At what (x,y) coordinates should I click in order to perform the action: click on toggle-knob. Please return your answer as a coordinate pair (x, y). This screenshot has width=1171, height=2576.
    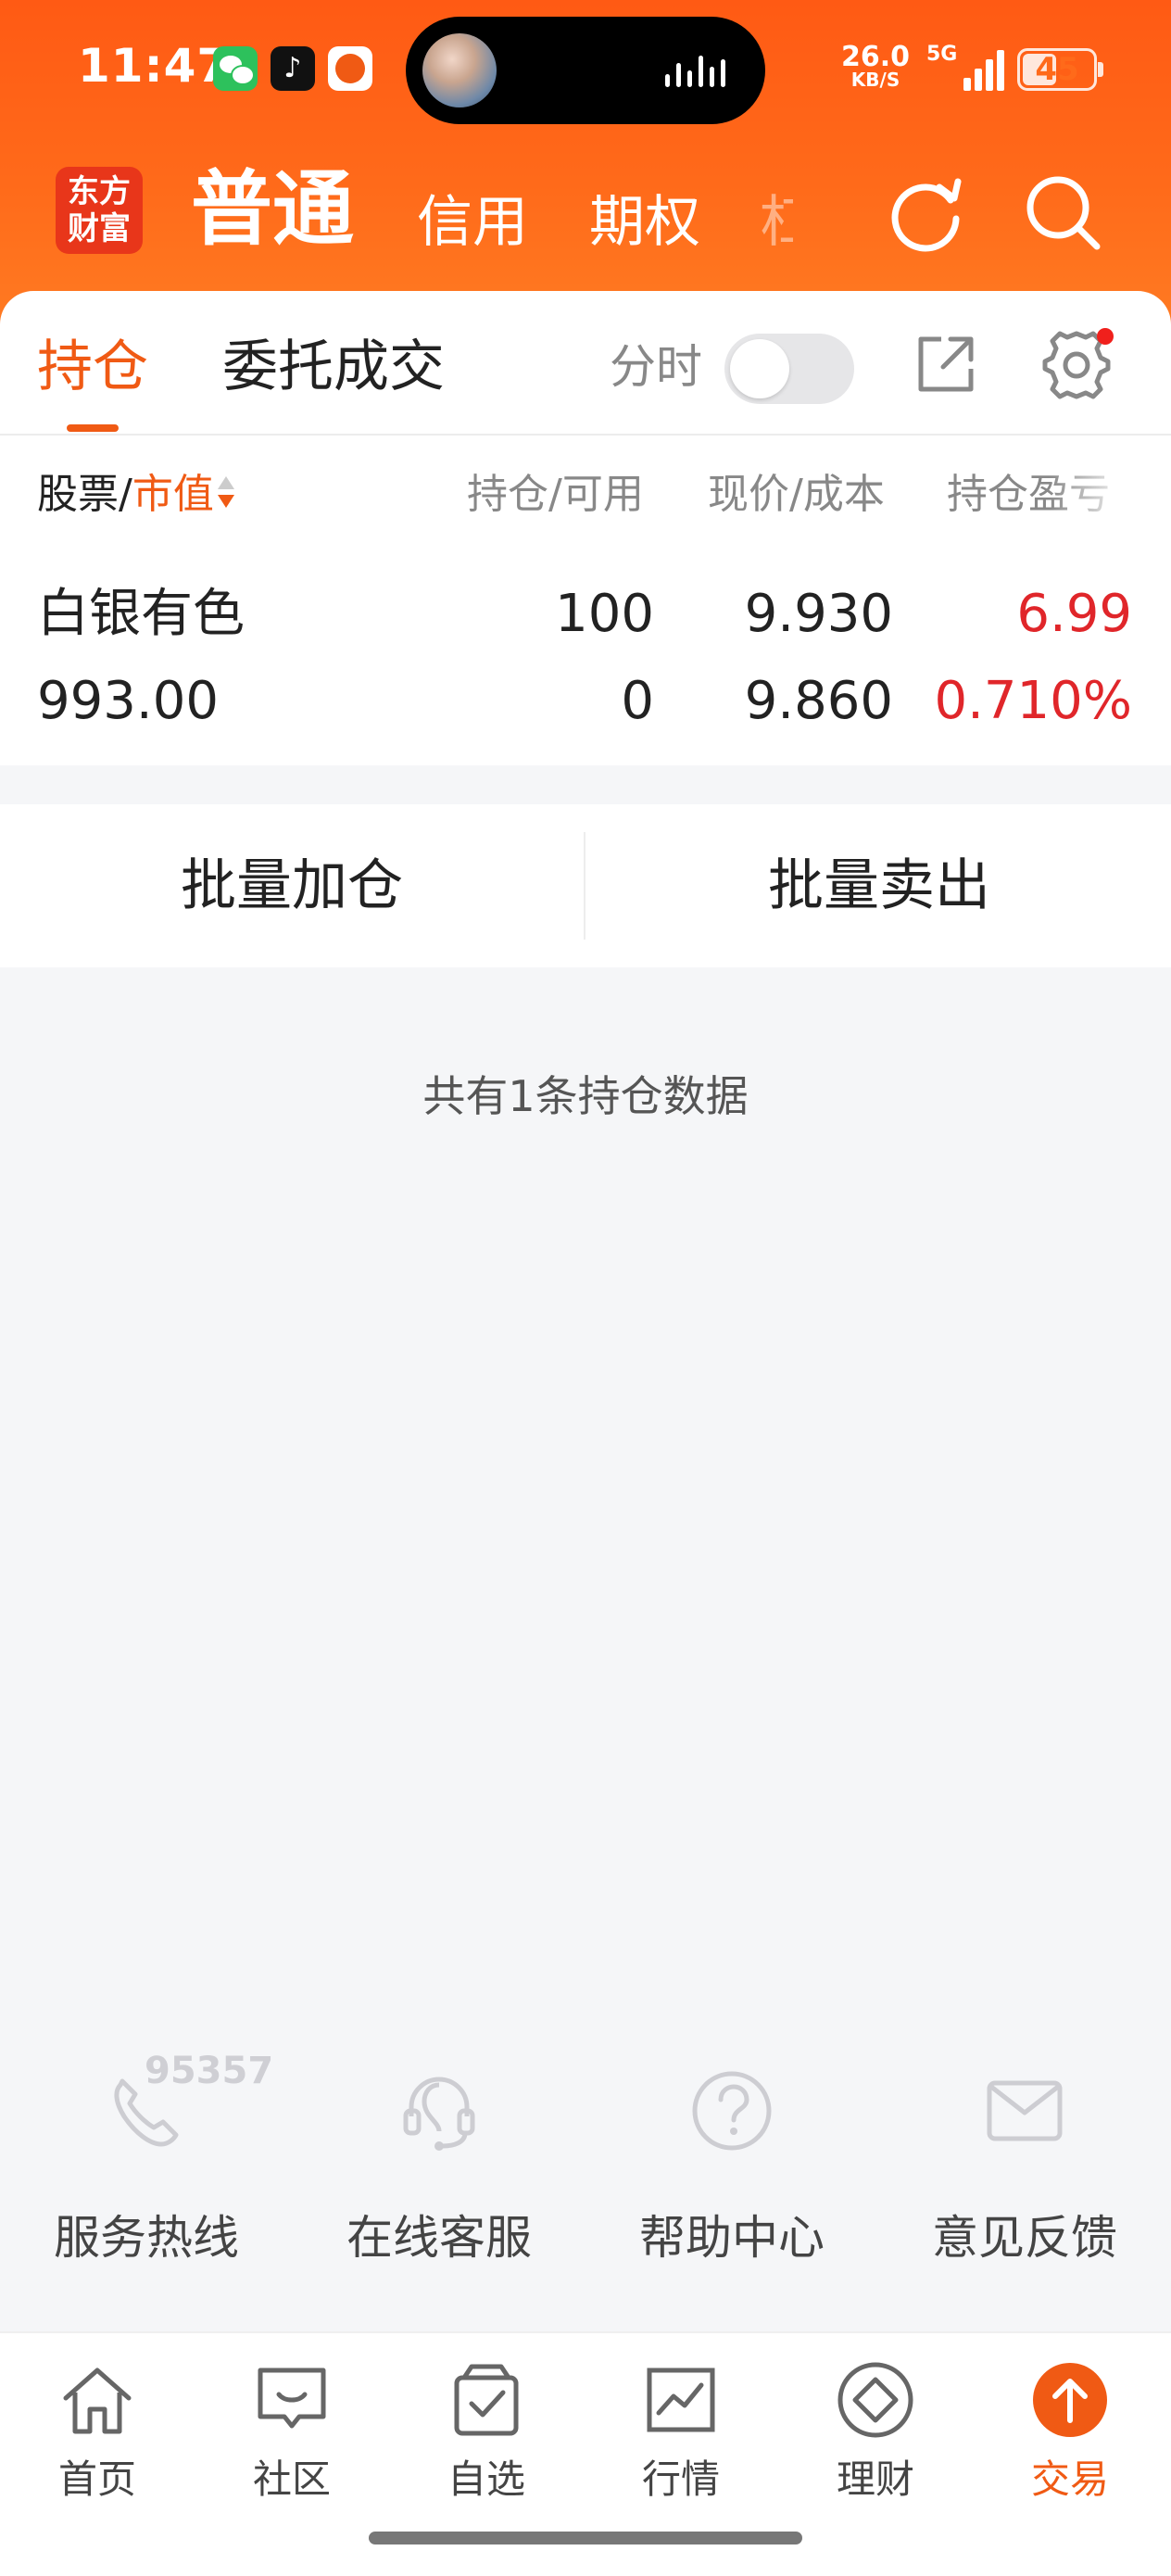
    Looking at the image, I should click on (760, 368).